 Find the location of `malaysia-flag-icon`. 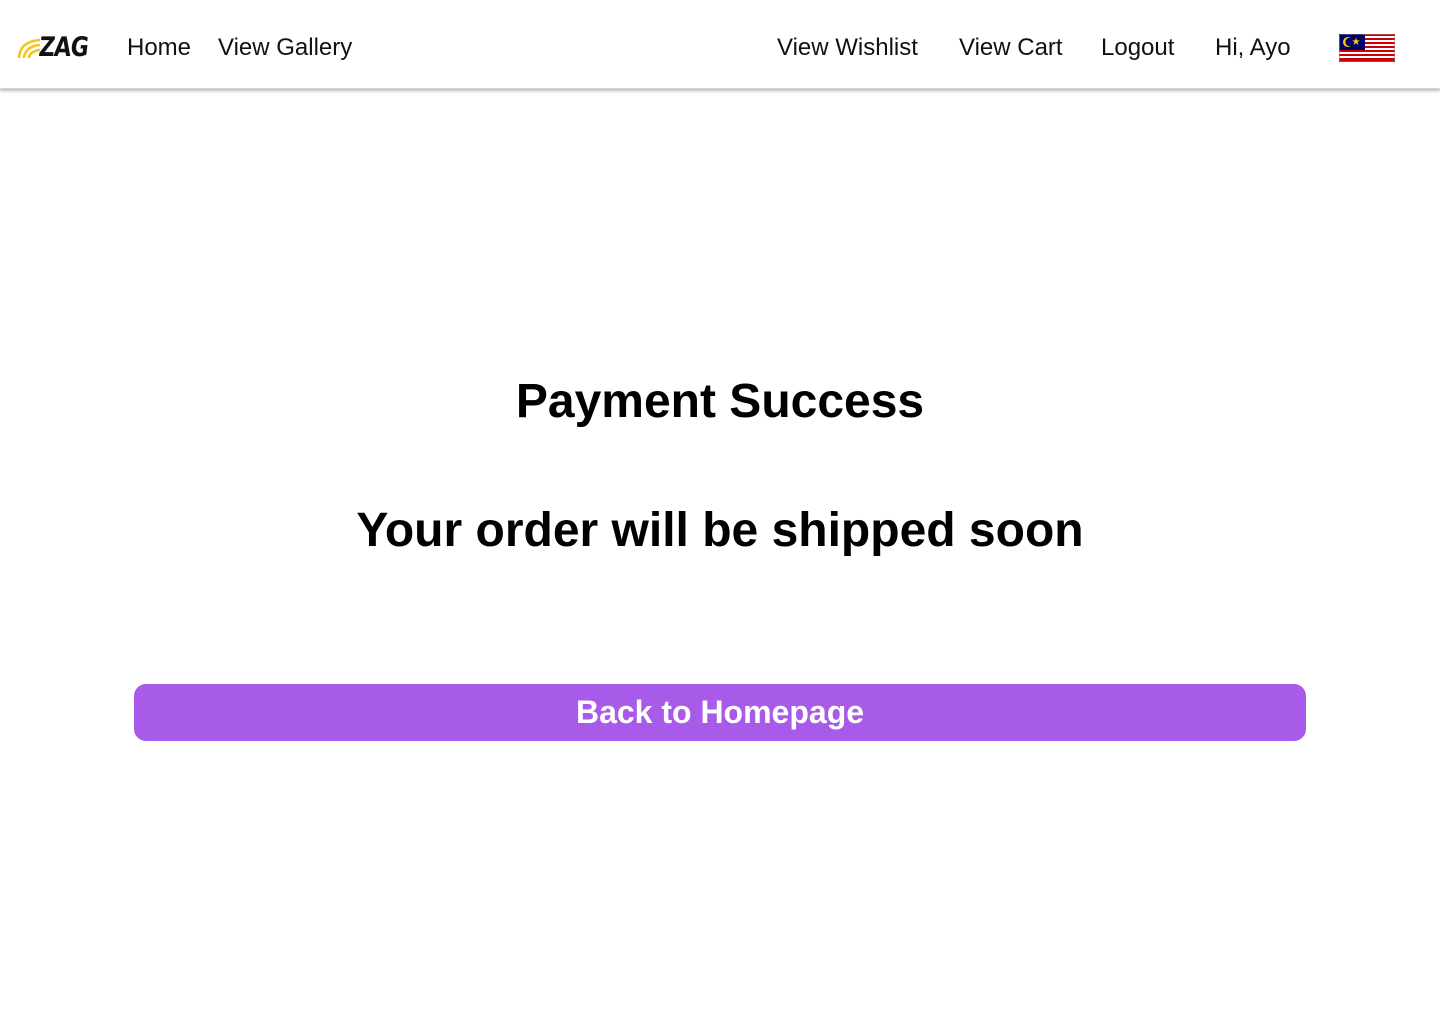

malaysia-flag-icon is located at coordinates (1367, 48).